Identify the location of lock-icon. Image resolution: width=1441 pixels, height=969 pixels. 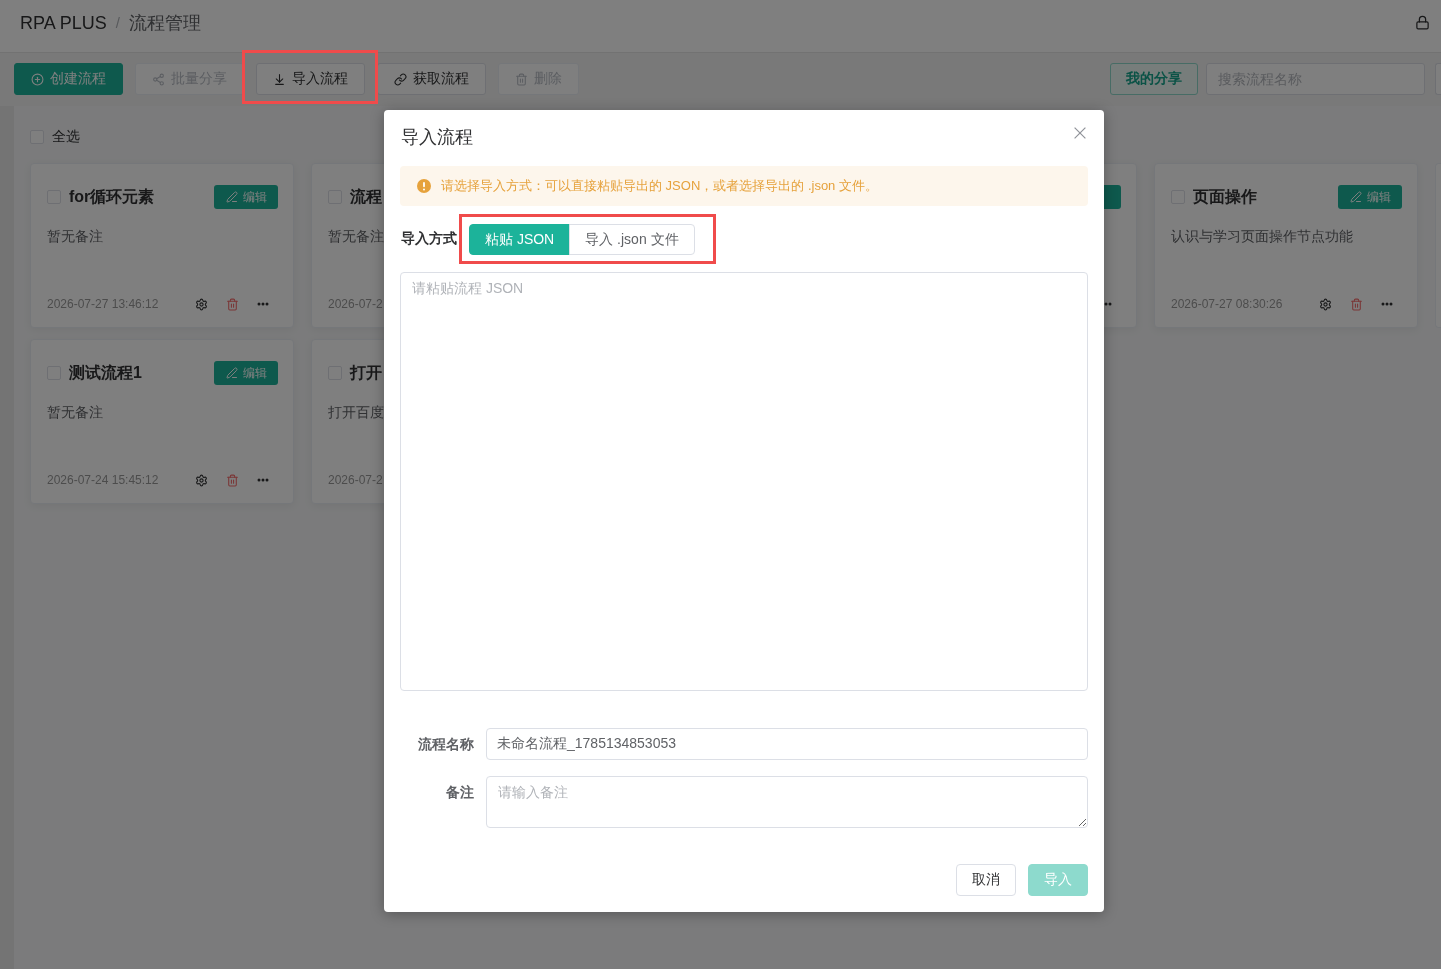
(1422, 22).